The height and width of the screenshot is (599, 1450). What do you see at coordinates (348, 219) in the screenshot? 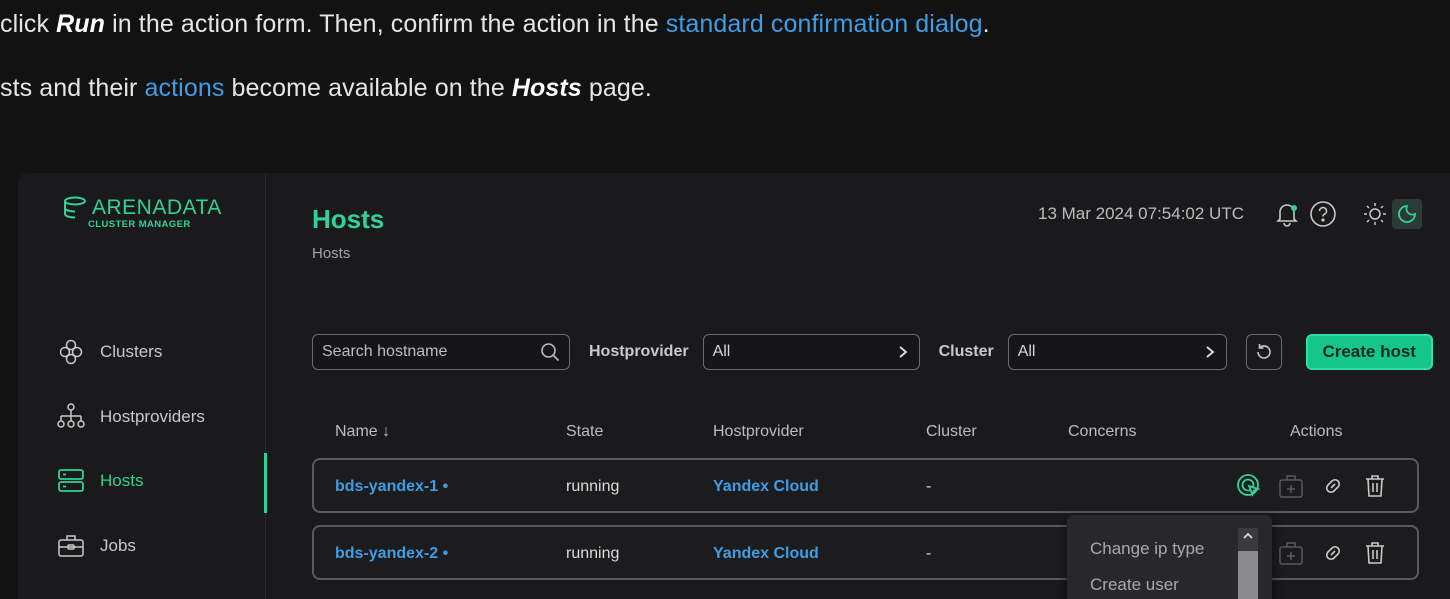
I see `page-title: Hosts` at bounding box center [348, 219].